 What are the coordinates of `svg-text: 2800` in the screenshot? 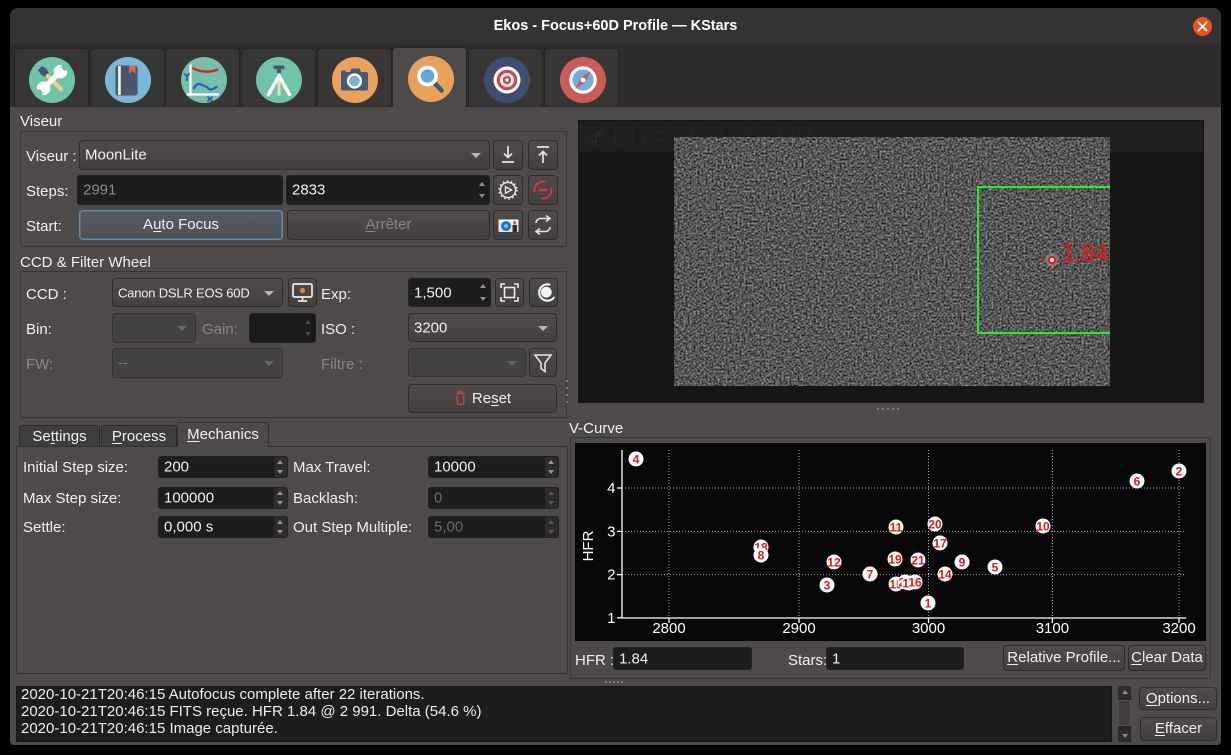 It's located at (668, 628).